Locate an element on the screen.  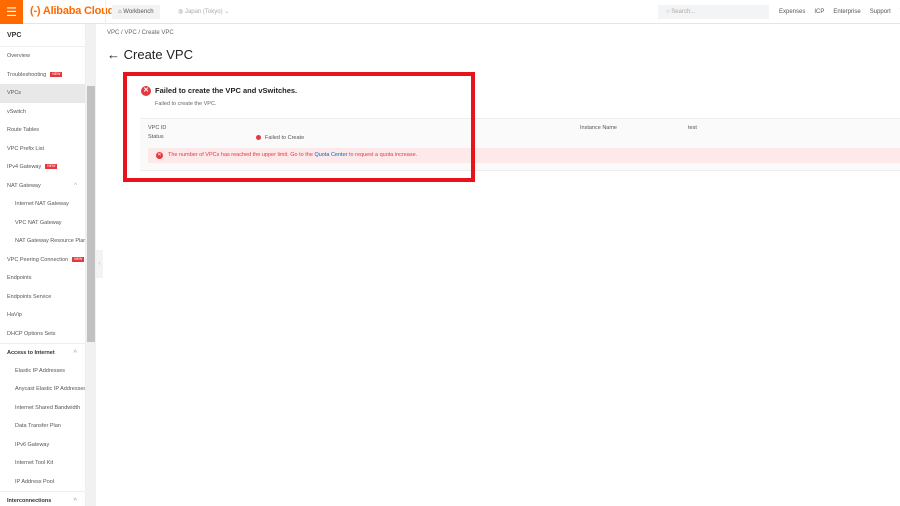
sidebar-item-vswitch: vSwitch is located at coordinates (42, 112).